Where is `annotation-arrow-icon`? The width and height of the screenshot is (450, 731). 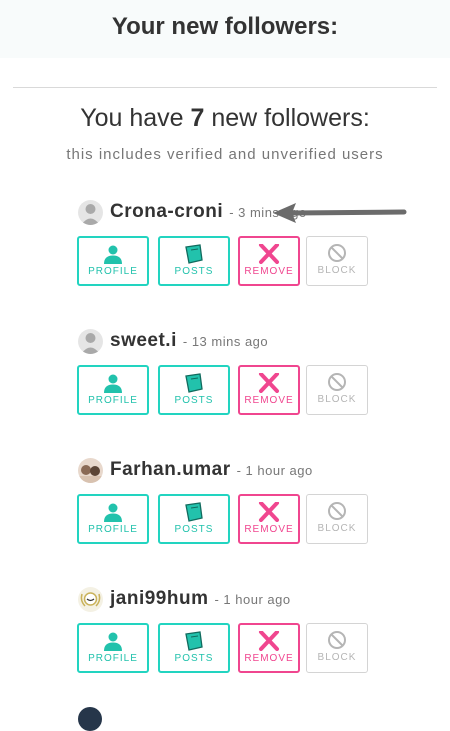 annotation-arrow-icon is located at coordinates (340, 213).